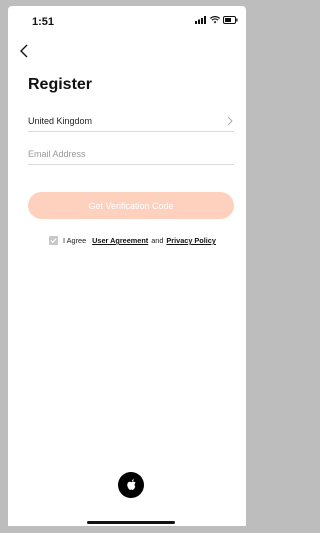 Image resolution: width=320 pixels, height=533 pixels. What do you see at coordinates (60, 121) in the screenshot?
I see `country-value: United Kingdom` at bounding box center [60, 121].